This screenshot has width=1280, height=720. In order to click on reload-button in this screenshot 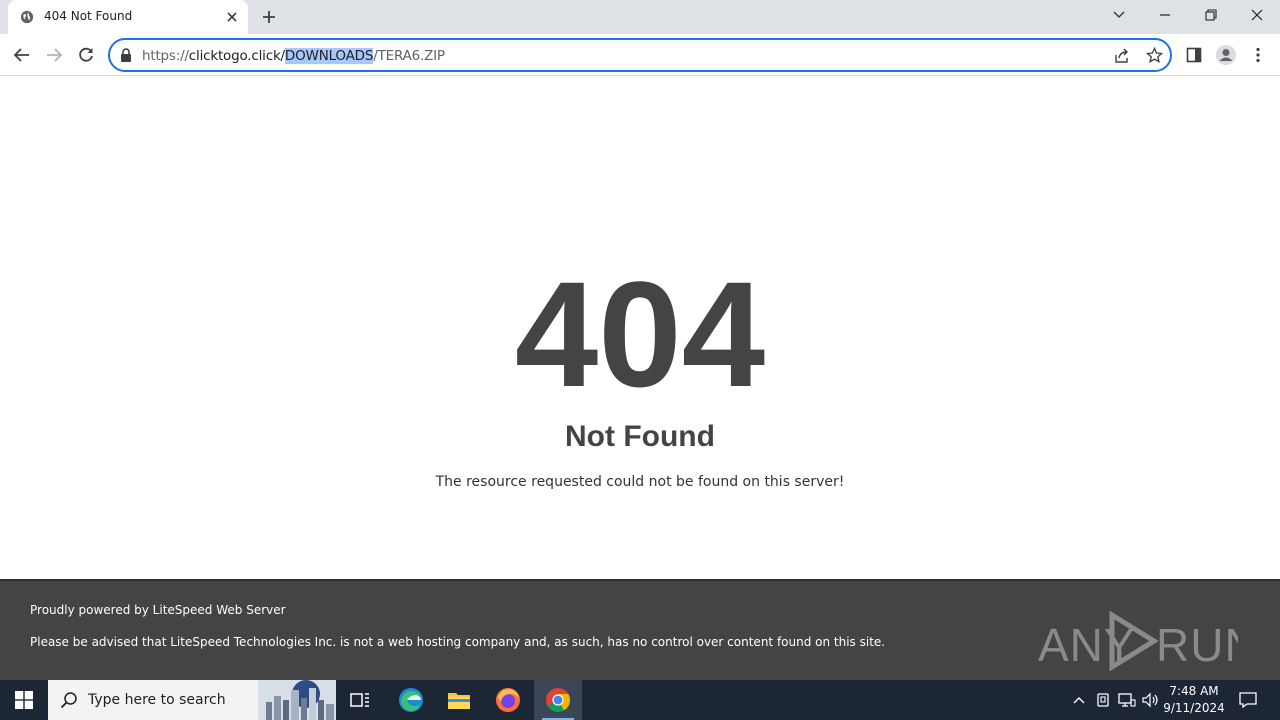, I will do `click(86, 55)`.